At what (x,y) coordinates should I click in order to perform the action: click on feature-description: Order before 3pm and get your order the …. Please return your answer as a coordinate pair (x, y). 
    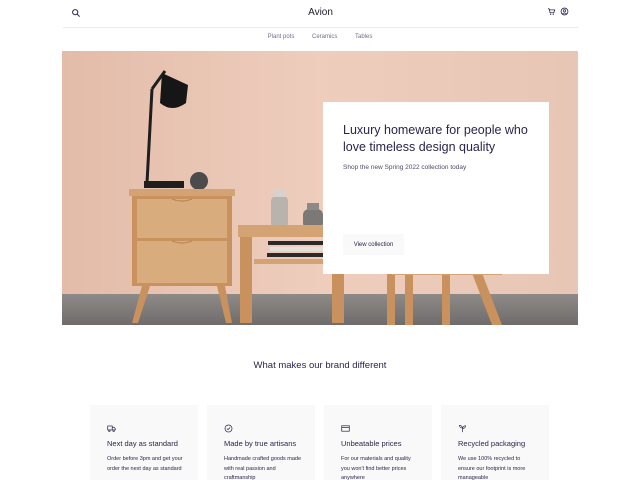
    Looking at the image, I should click on (145, 464).